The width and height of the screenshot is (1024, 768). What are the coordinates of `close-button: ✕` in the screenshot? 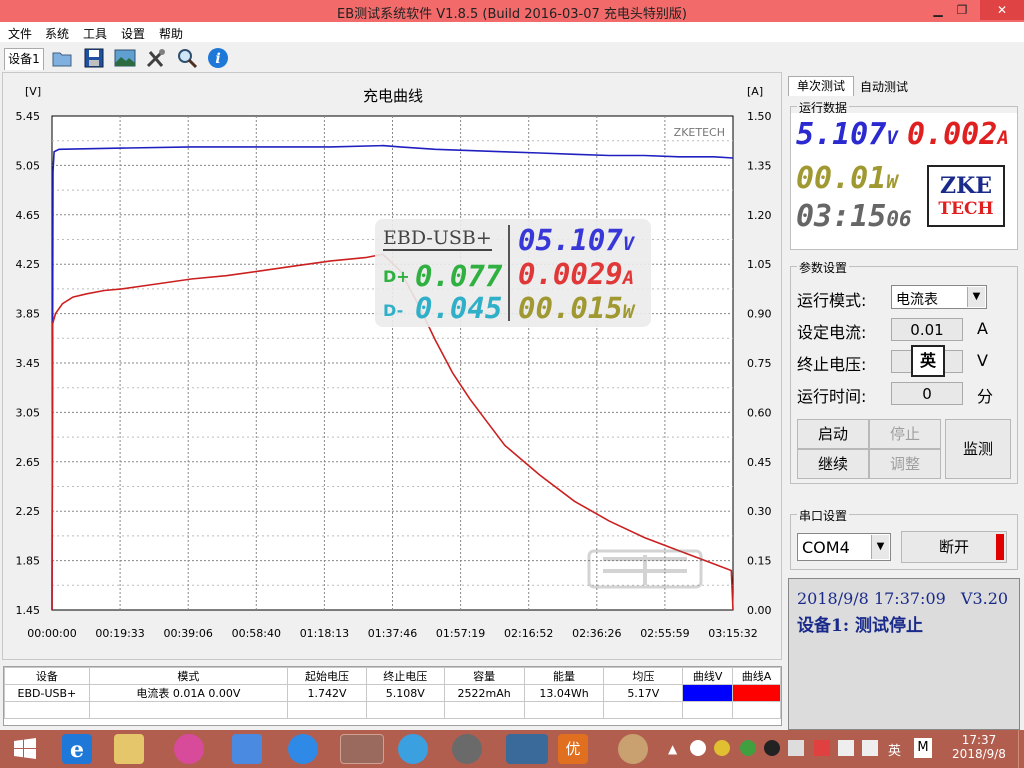 It's located at (1002, 10).